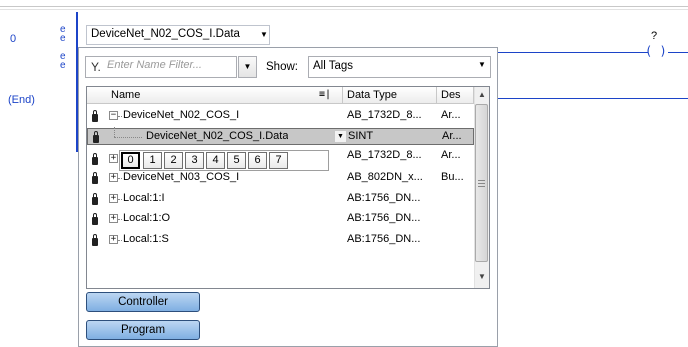 This screenshot has width=688, height=347. Describe the element at coordinates (257, 160) in the screenshot. I see `bit-option-6: 6` at that location.